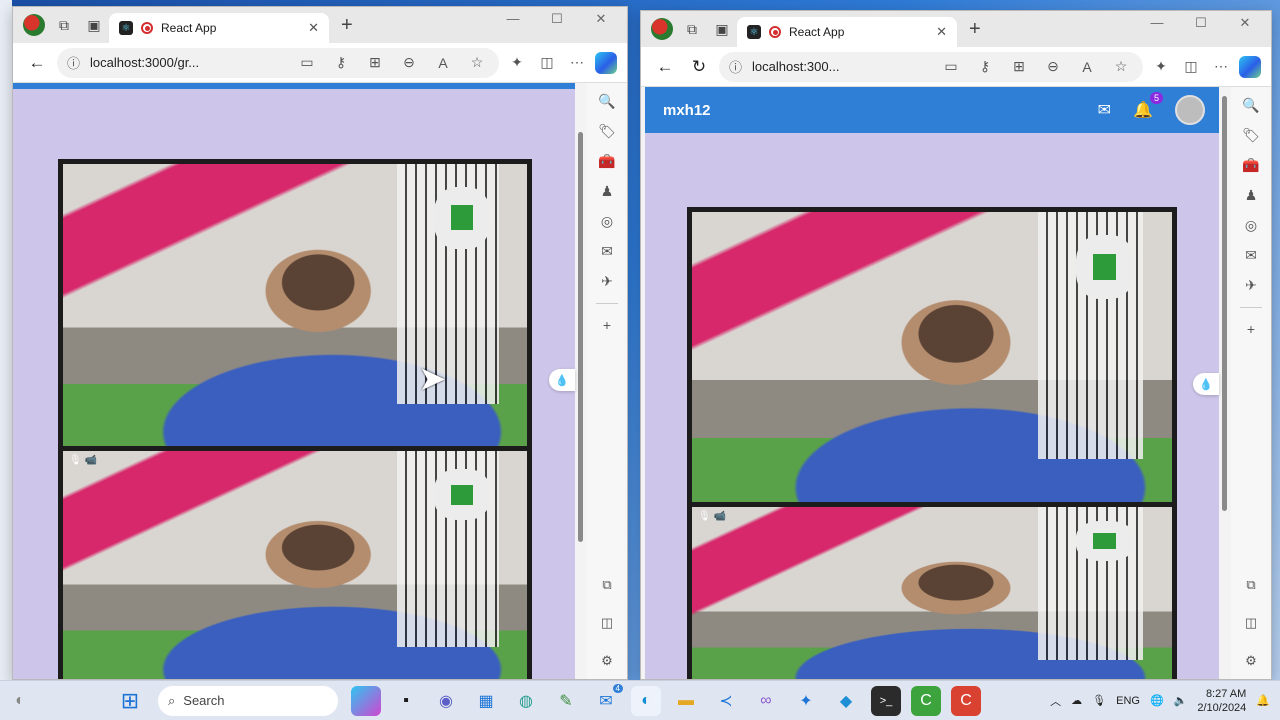 Image resolution: width=1280 pixels, height=720 pixels. I want to click on task-view-icon: ▪, so click(406, 701).